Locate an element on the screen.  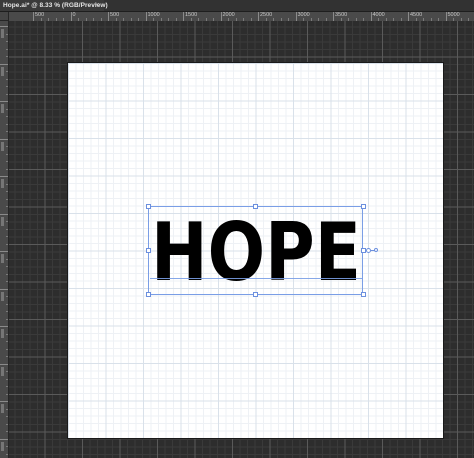
resize-handle-bottom is located at coordinates (255, 294).